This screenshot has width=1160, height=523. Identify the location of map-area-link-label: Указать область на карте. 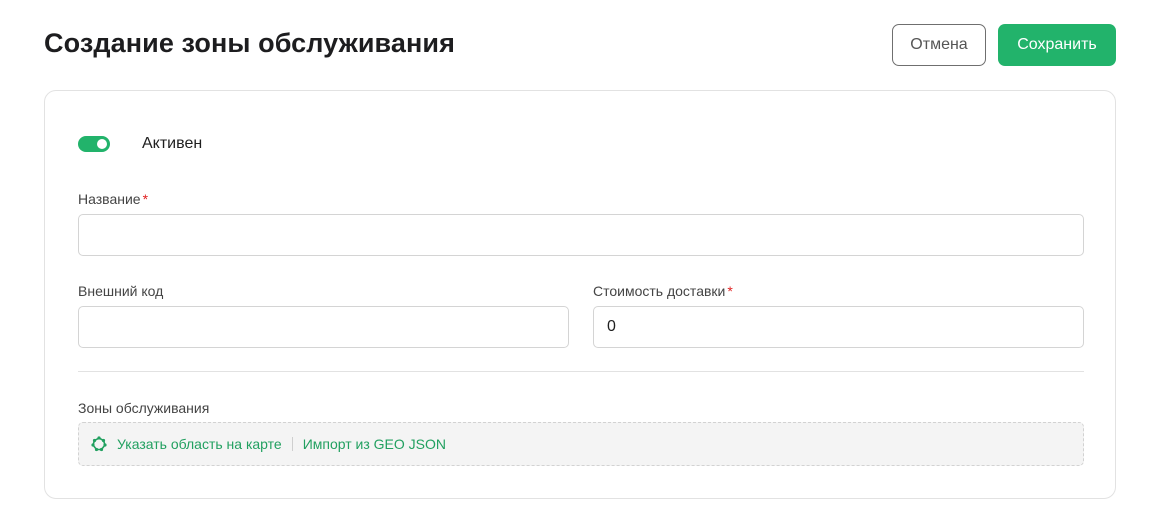
(199, 444).